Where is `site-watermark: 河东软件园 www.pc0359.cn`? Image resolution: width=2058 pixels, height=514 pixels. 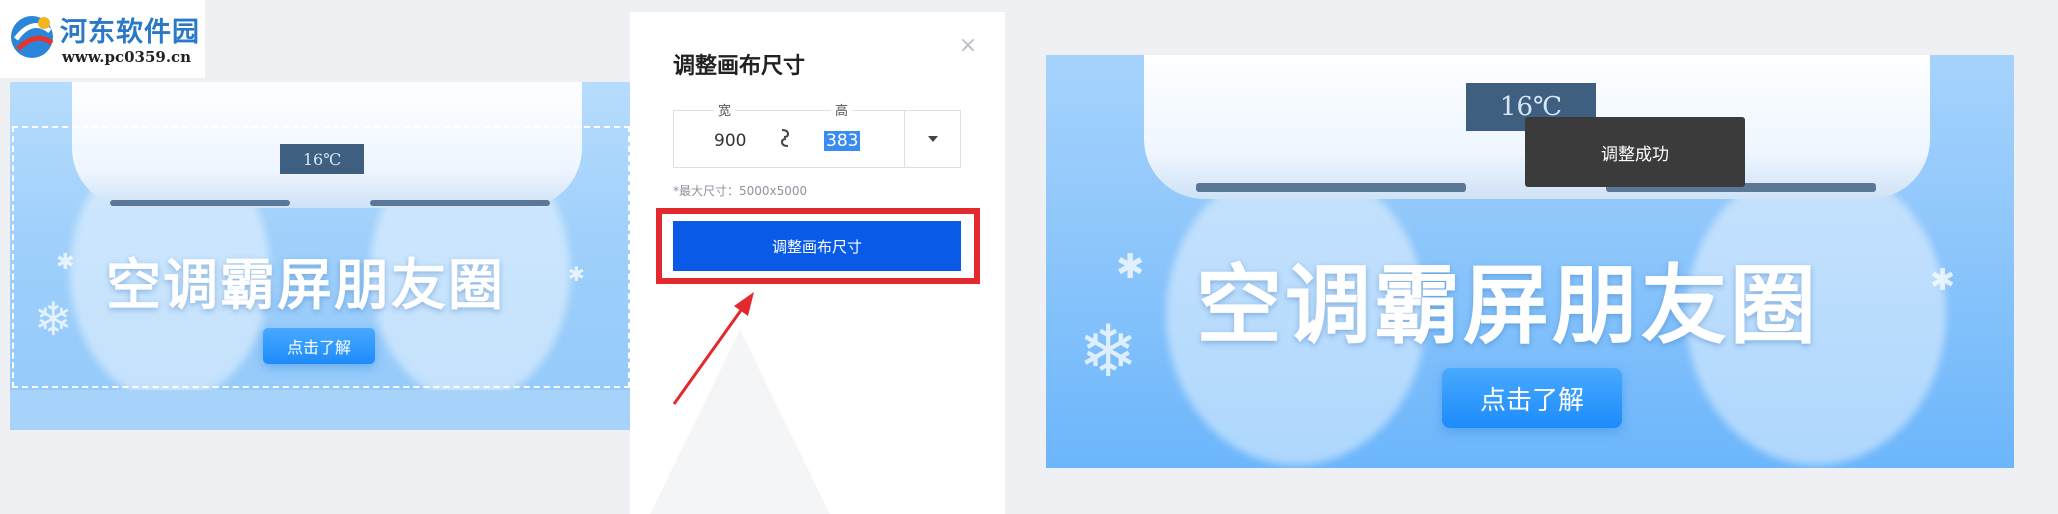 site-watermark: 河东软件园 www.pc0359.cn is located at coordinates (102, 39).